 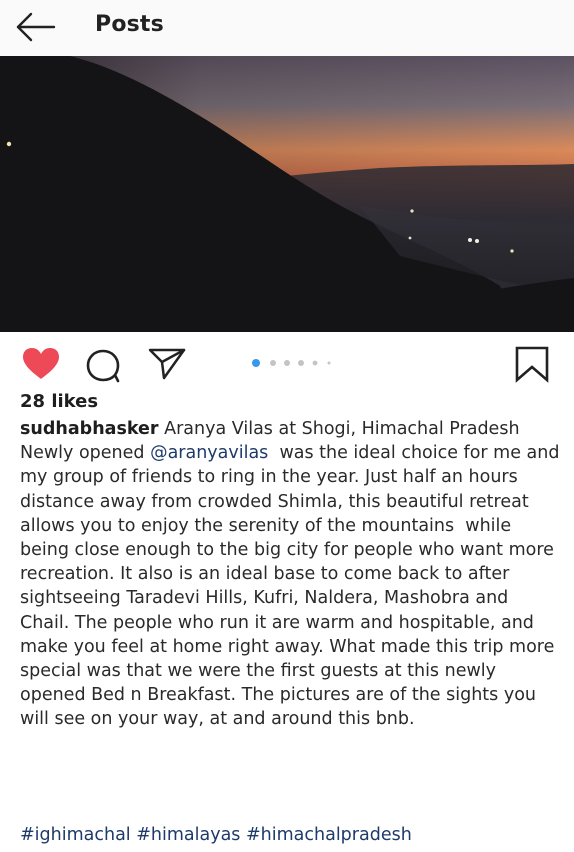 I want to click on share-button, so click(x=167, y=364).